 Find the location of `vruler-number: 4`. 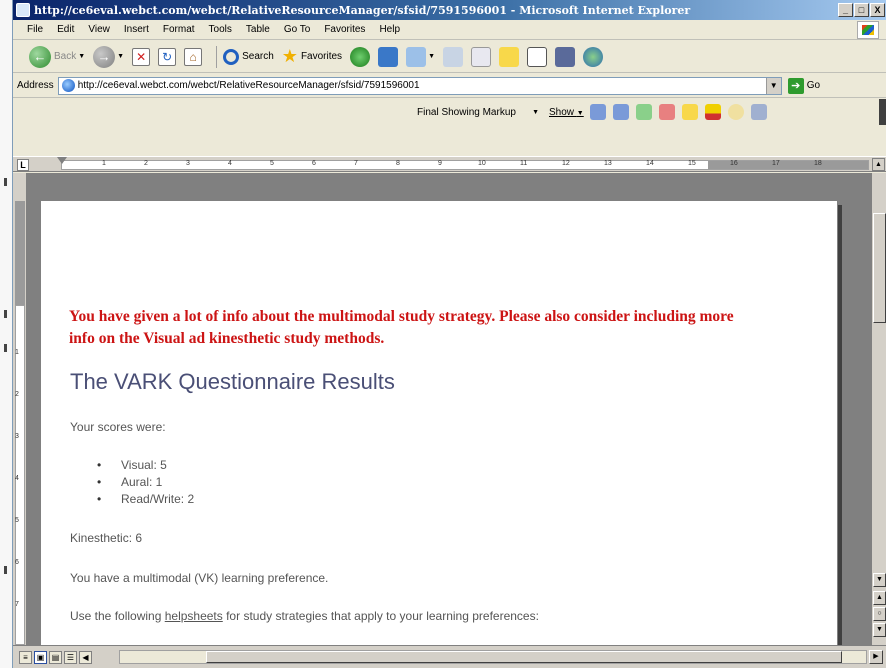

vruler-number: 4 is located at coordinates (17, 478).